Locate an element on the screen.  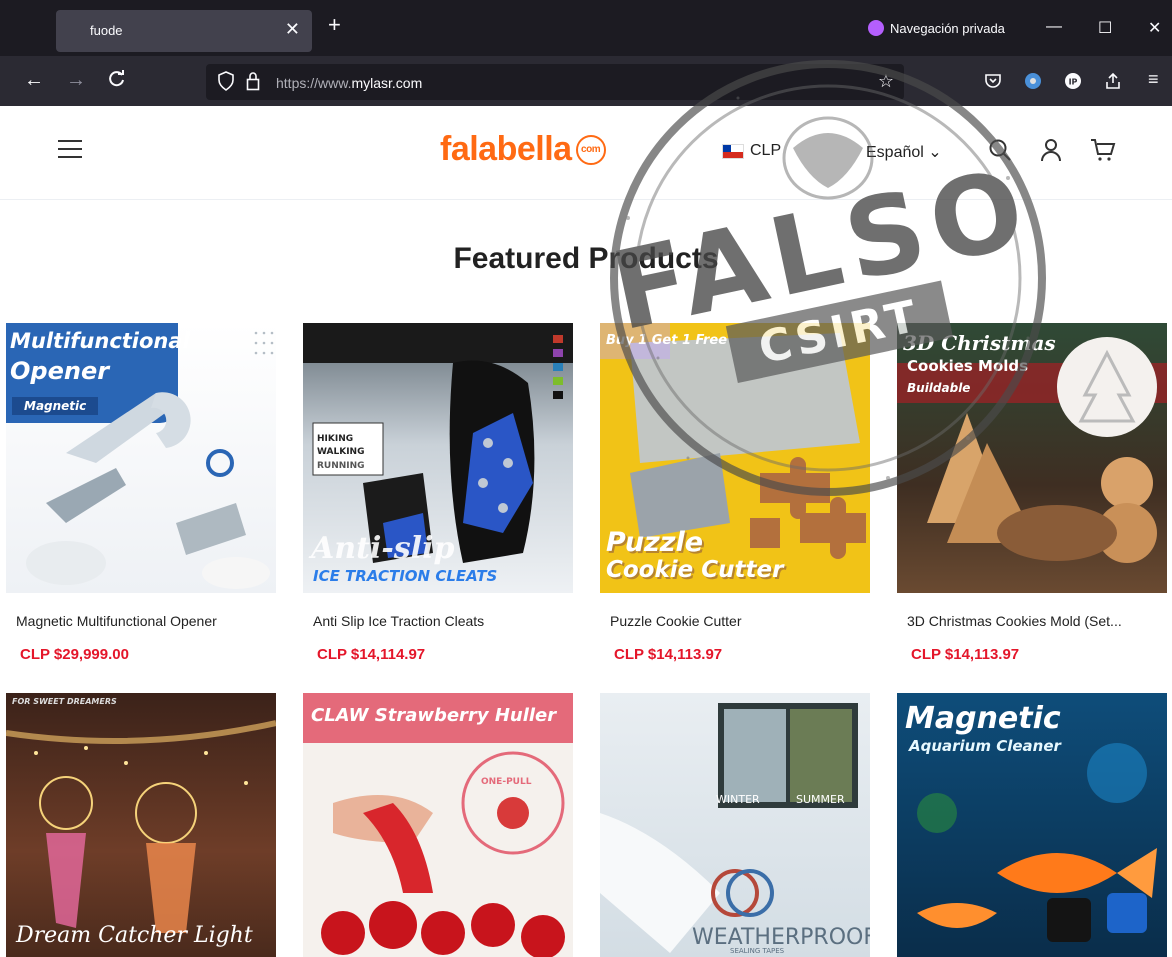
image-caption: WALKING is located at coordinates (341, 452).